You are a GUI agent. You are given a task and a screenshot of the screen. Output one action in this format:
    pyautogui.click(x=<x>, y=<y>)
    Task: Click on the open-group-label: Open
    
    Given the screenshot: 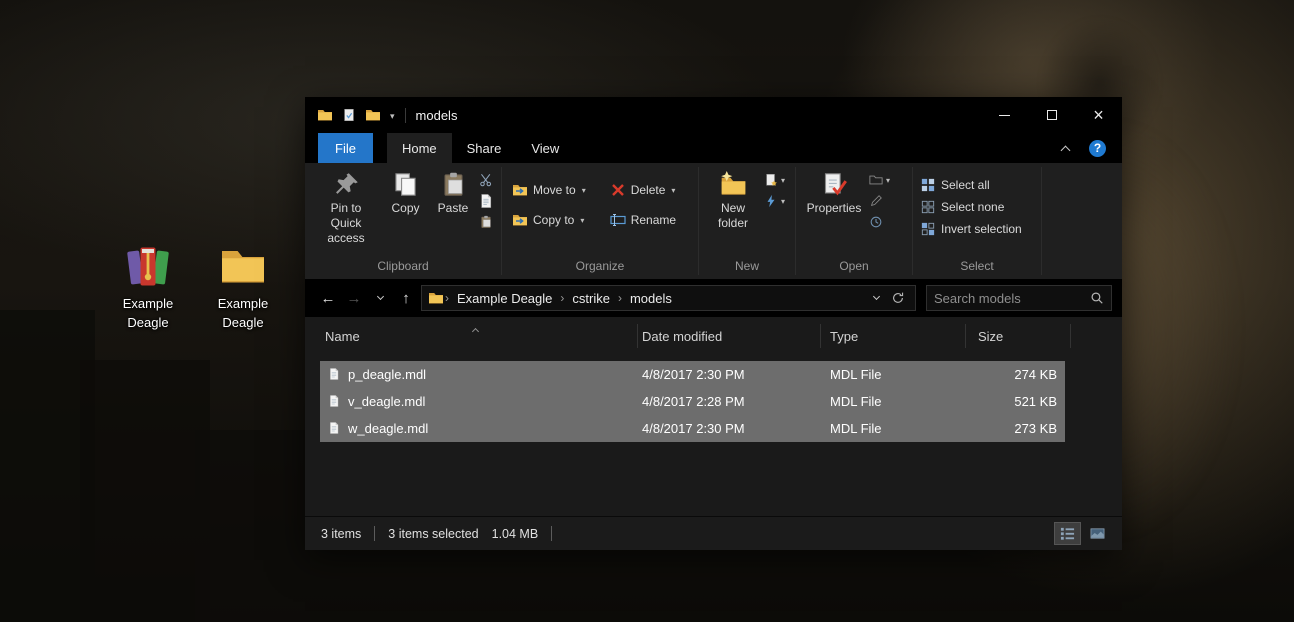 What is the action you would take?
    pyautogui.click(x=854, y=266)
    